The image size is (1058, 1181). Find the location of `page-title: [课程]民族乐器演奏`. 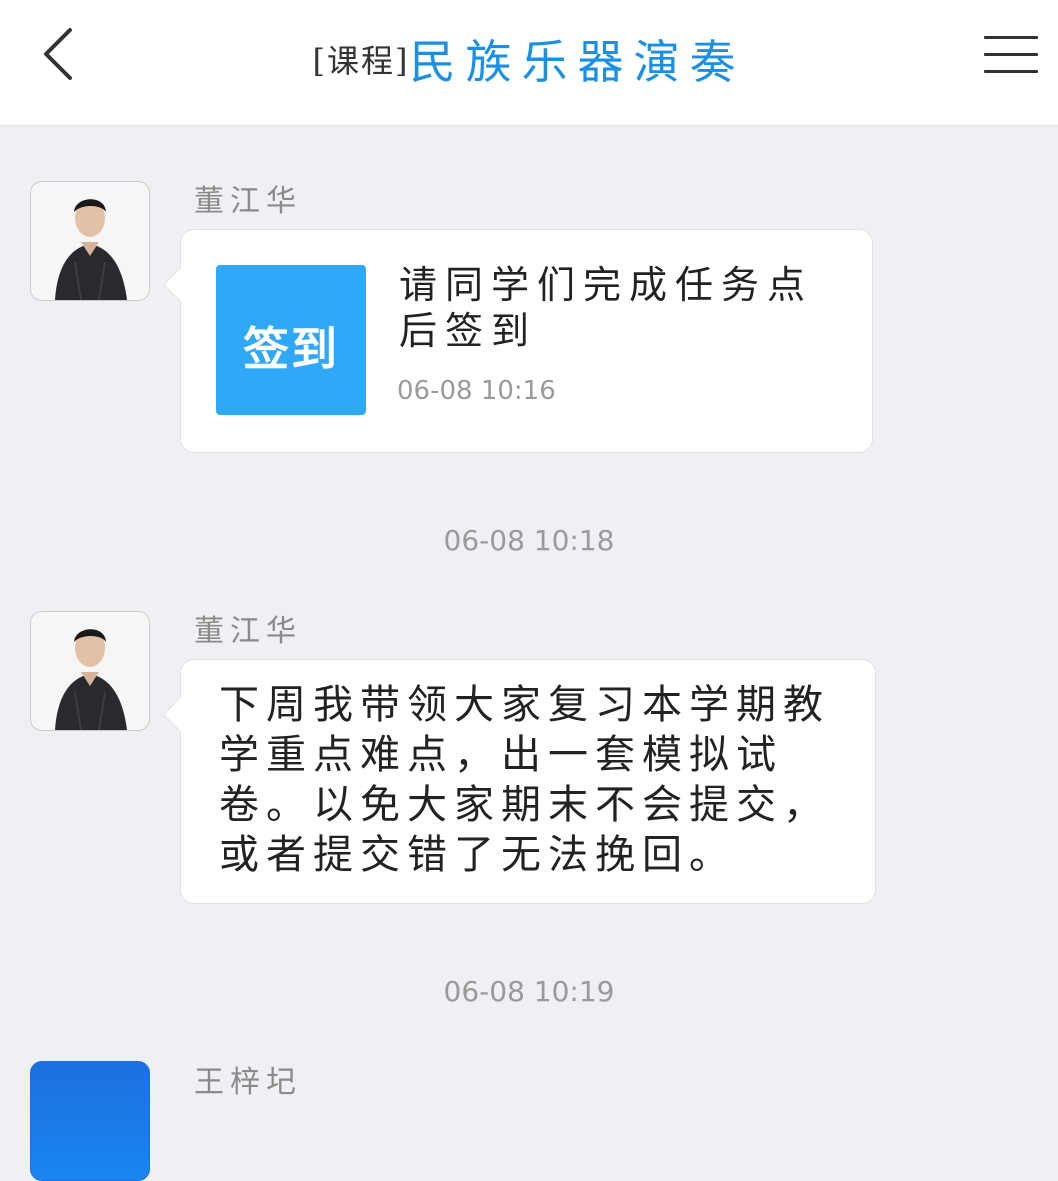

page-title: [课程]民族乐器演奏 is located at coordinates (529, 59).